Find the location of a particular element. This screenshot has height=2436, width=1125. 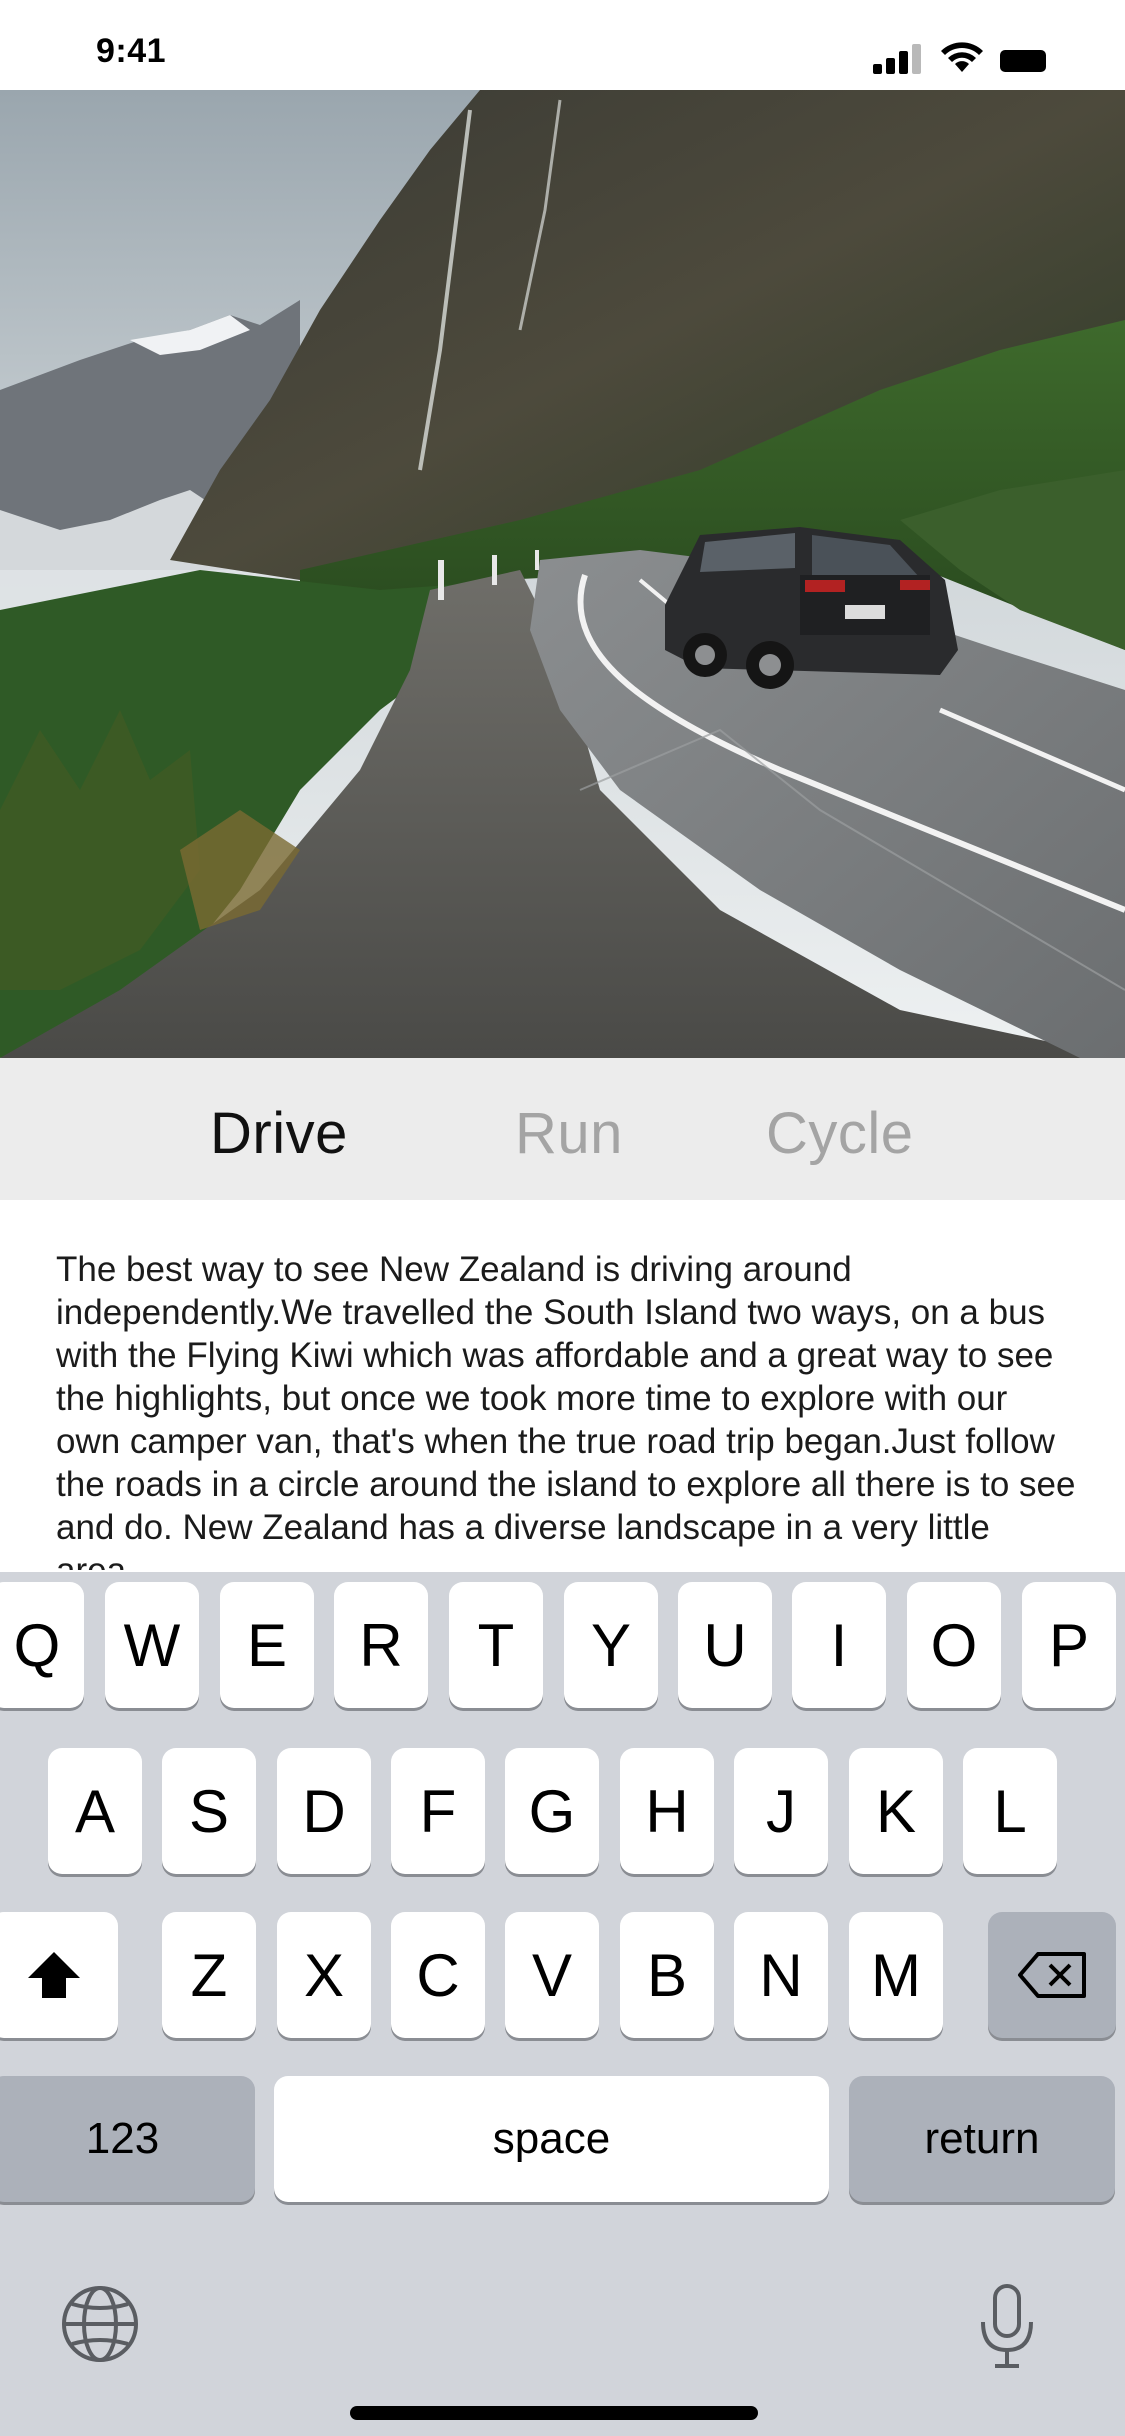

key-z: Z is located at coordinates (209, 1975).